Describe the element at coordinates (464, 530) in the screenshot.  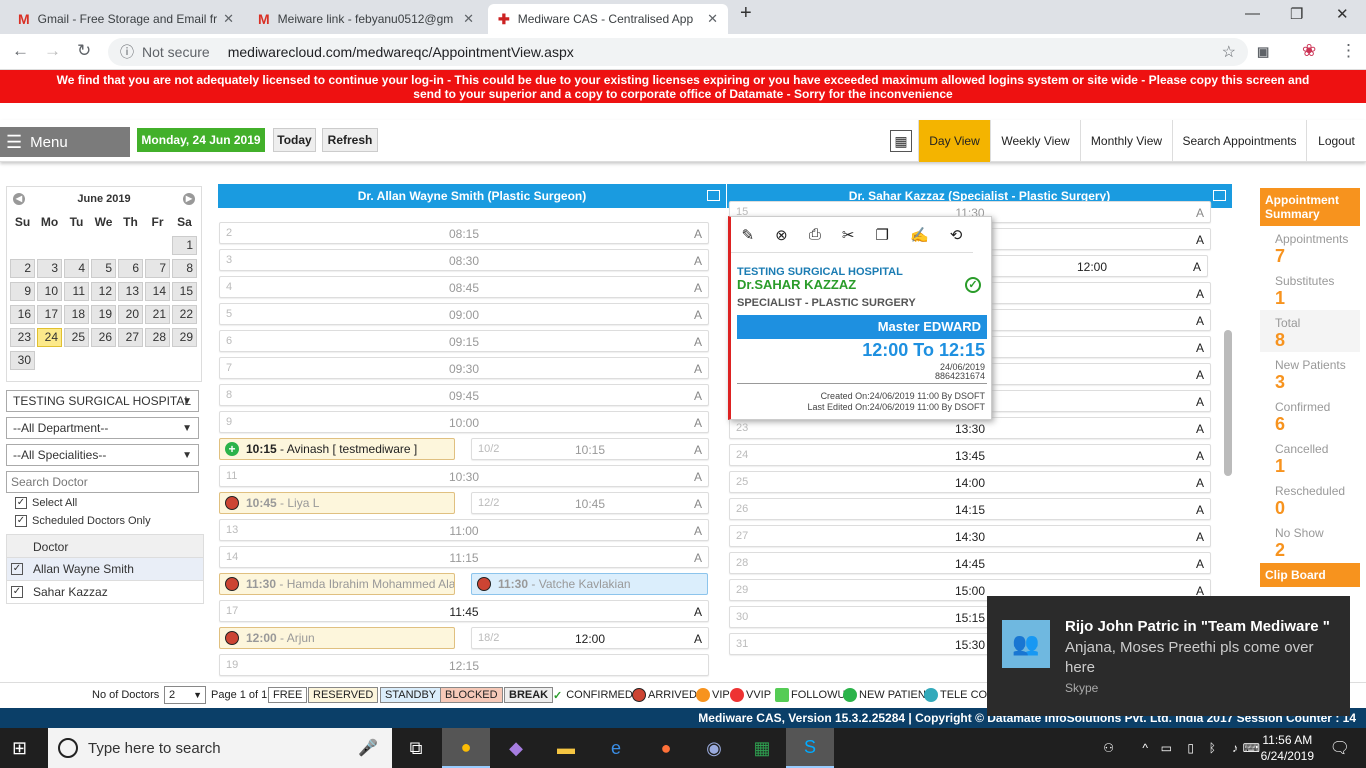
I see `time-slot: 13 11:00 A` at that location.